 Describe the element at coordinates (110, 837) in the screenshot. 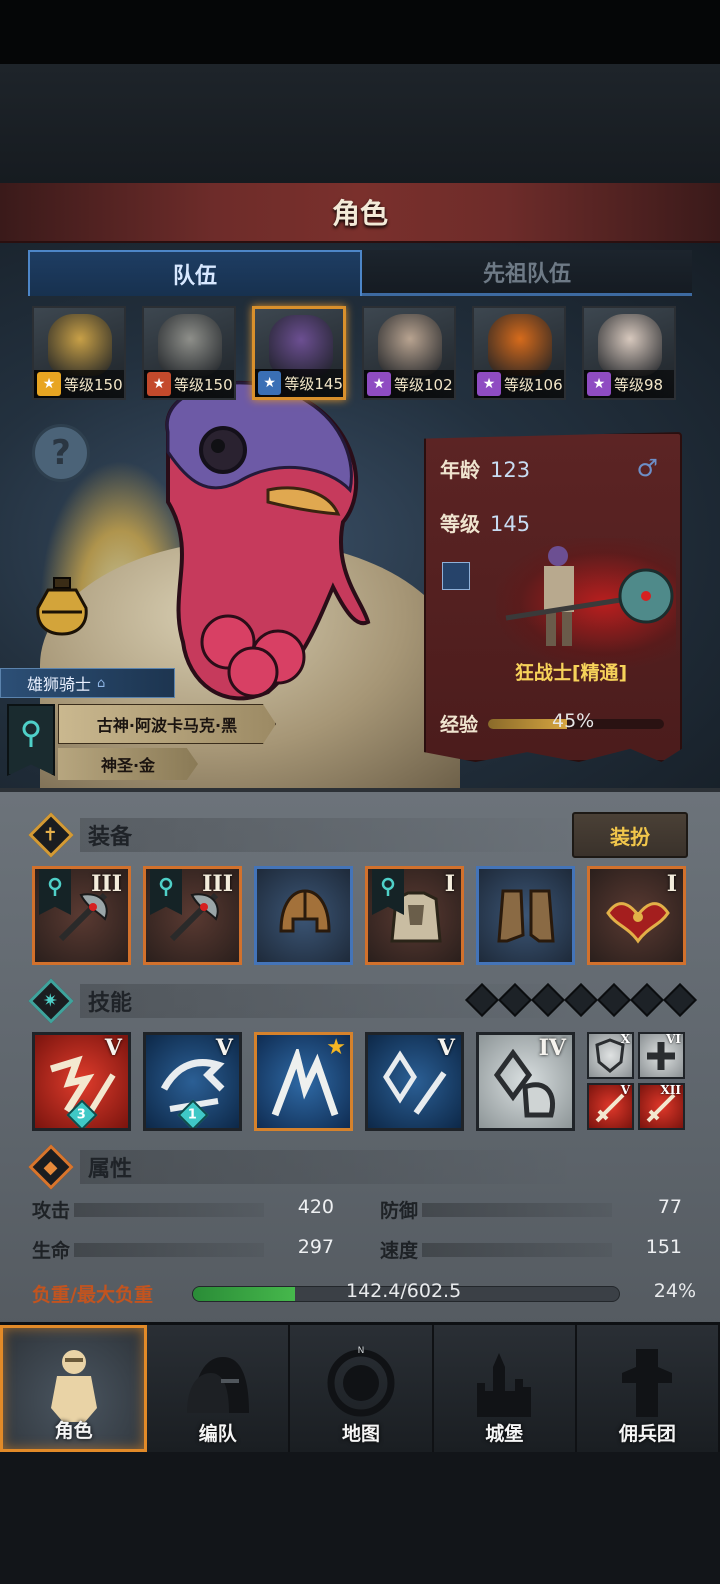

I see `equipment-title: 装备` at that location.